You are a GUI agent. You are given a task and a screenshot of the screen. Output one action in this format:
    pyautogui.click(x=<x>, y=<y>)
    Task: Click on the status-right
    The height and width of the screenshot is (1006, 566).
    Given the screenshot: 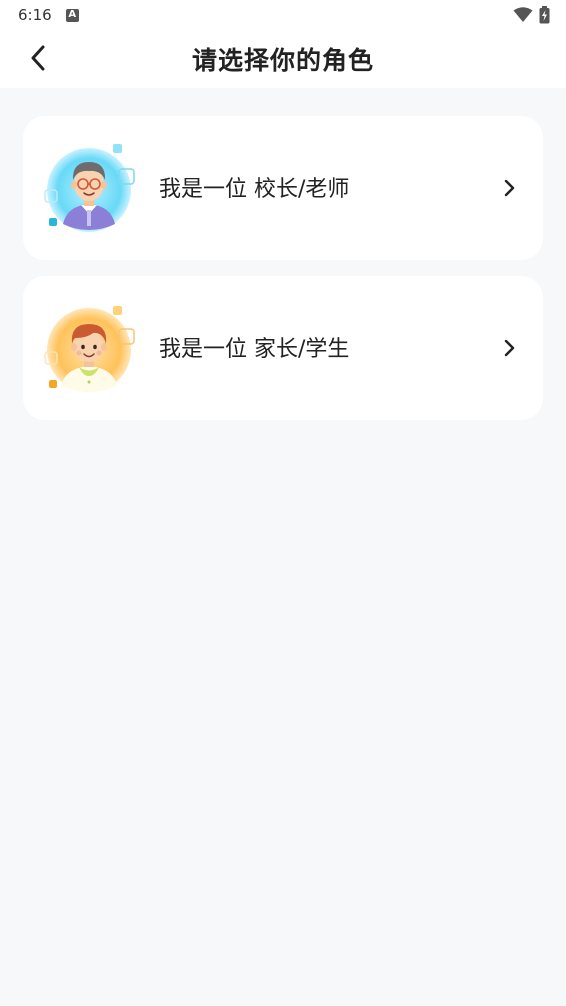 What is the action you would take?
    pyautogui.click(x=531, y=15)
    